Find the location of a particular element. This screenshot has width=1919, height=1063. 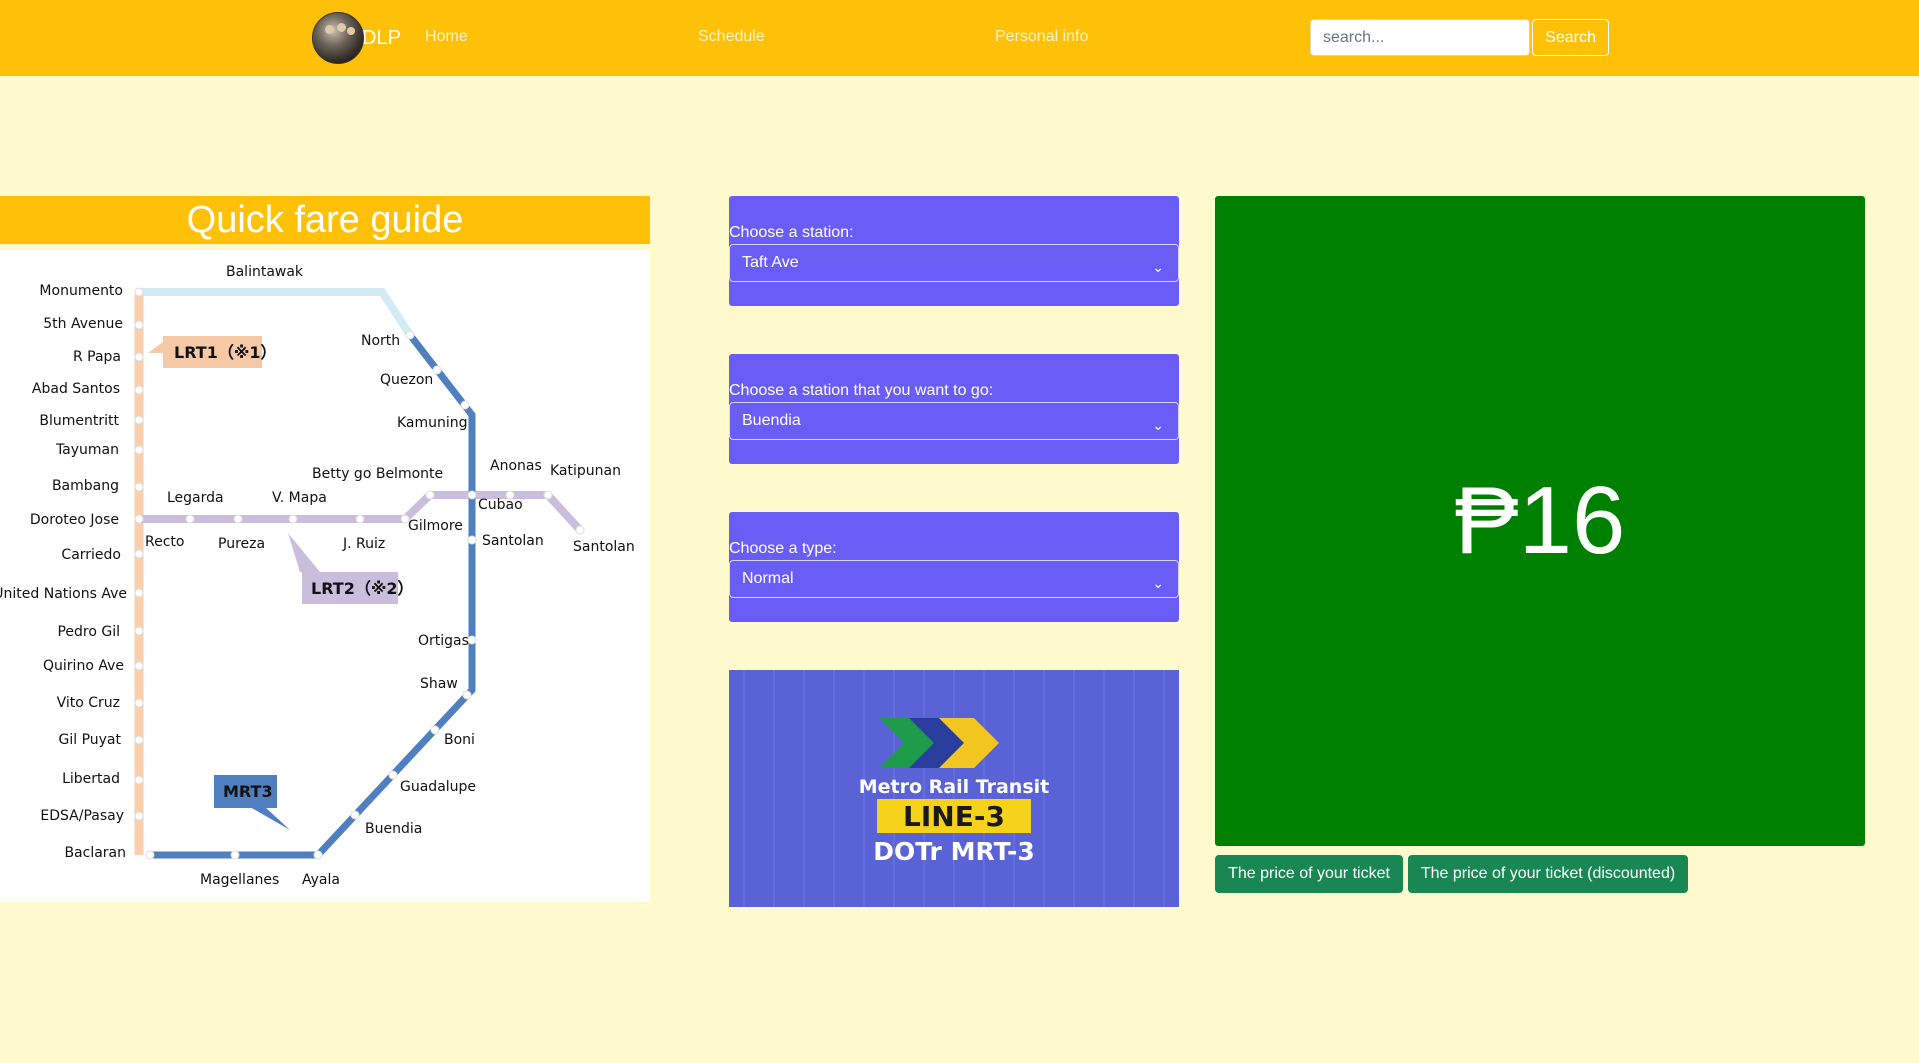

from-station-value: Taft Ave is located at coordinates (770, 262).